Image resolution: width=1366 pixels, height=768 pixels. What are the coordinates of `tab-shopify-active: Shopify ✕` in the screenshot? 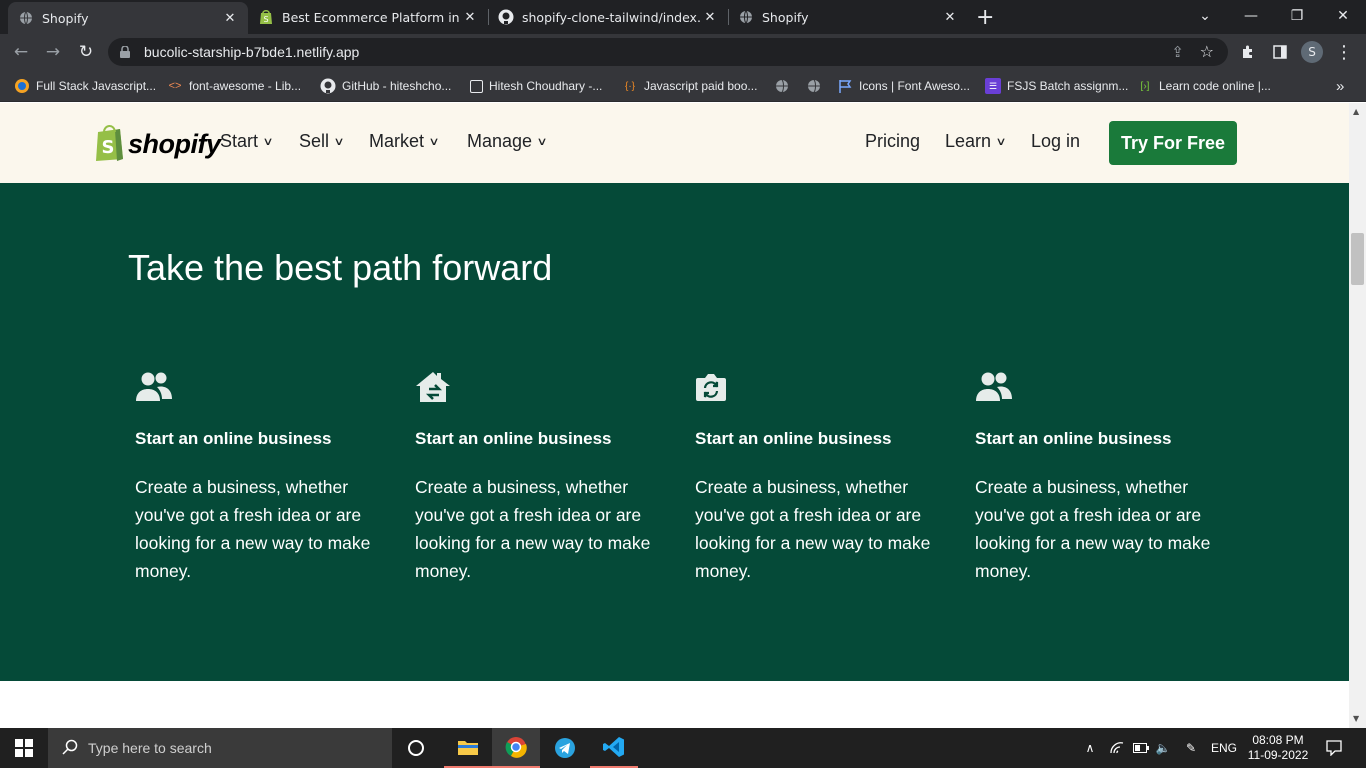 It's located at (128, 18).